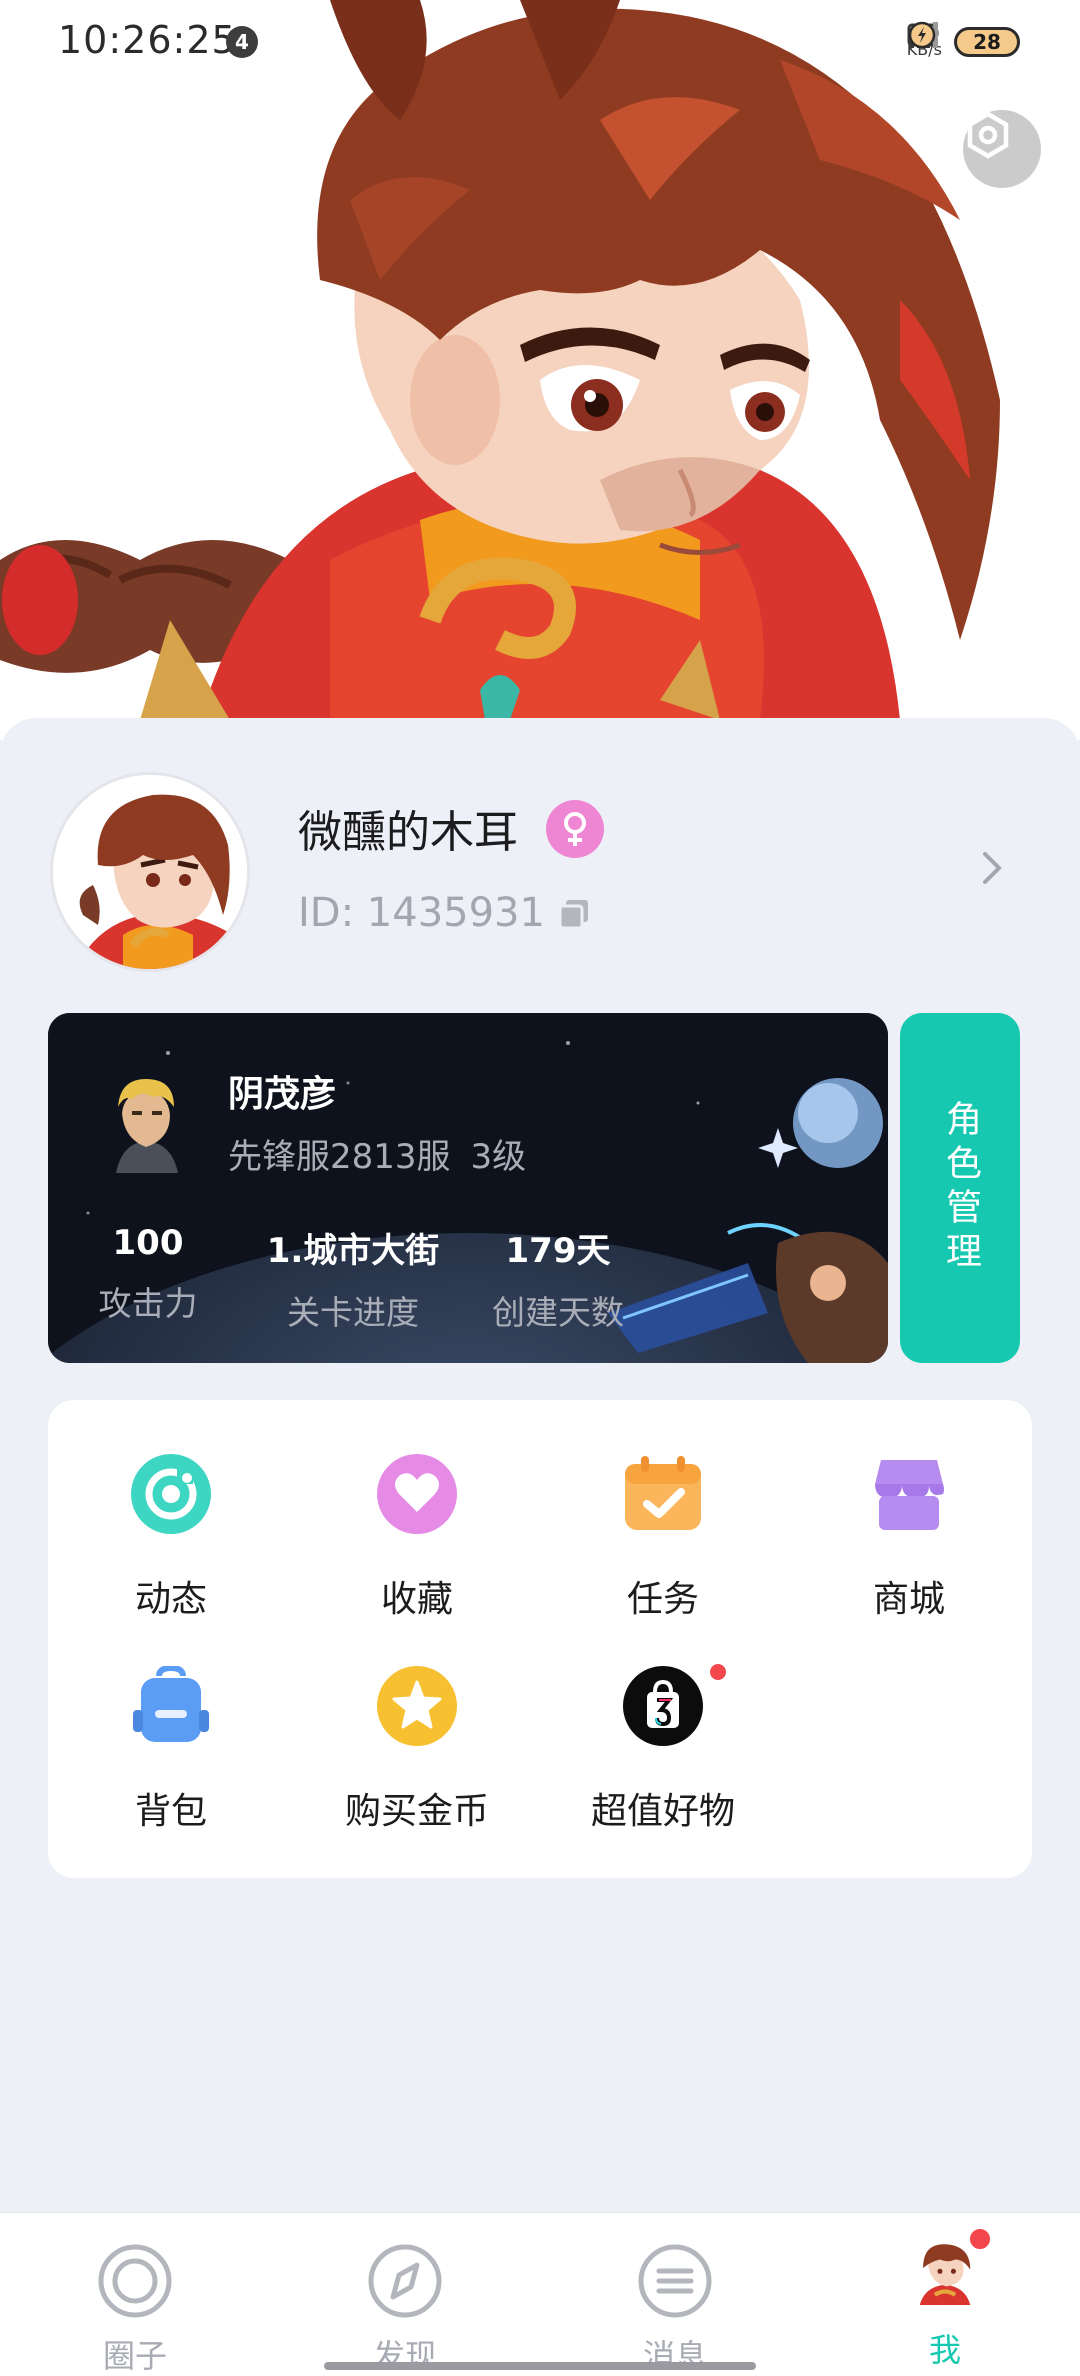 The image size is (1080, 2376). What do you see at coordinates (282, 1094) in the screenshot?
I see `role-name: 阴茂彦` at bounding box center [282, 1094].